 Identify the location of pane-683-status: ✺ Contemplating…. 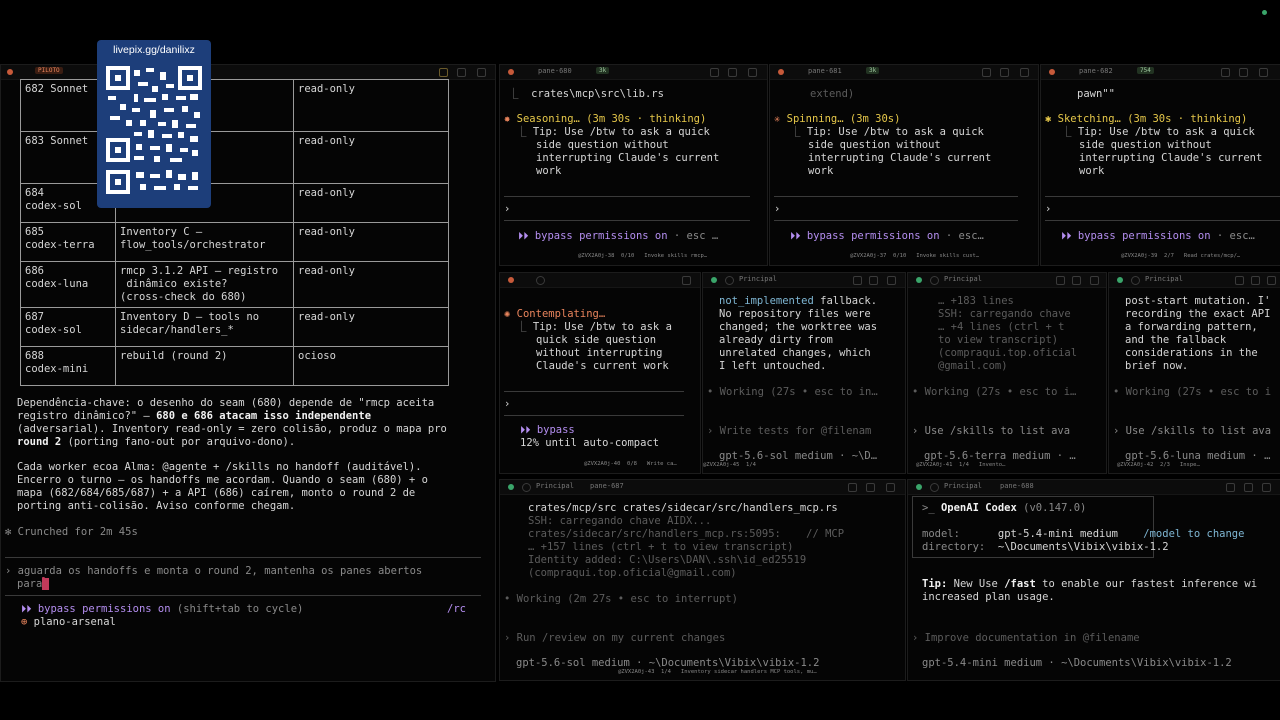
(555, 314).